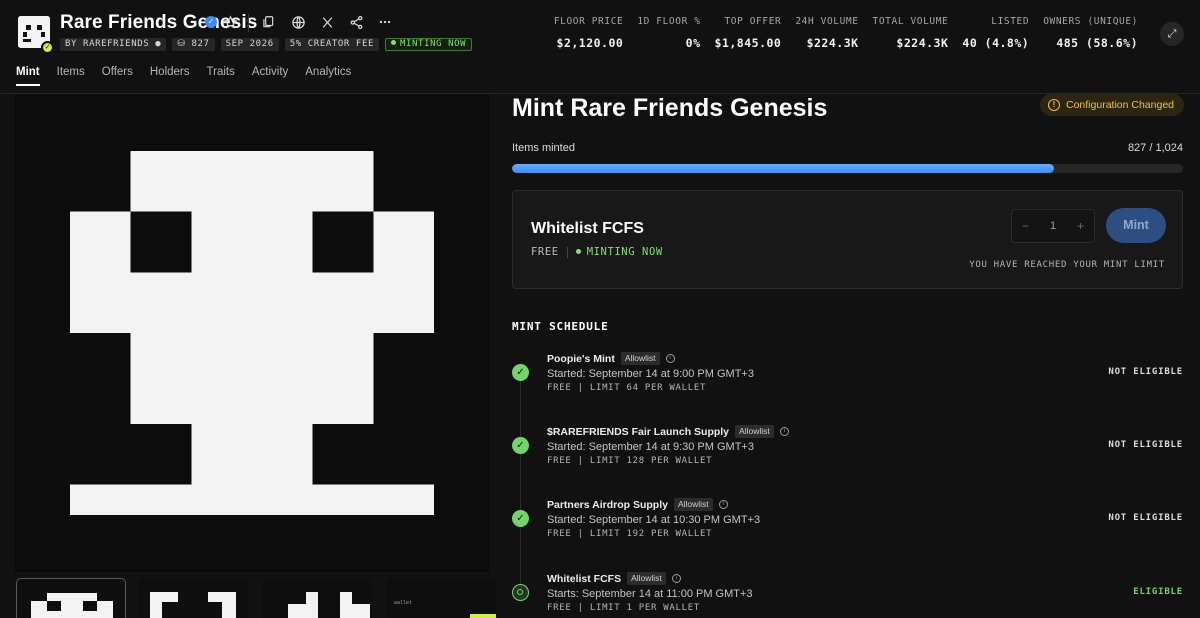 This screenshot has width=1200, height=618. I want to click on thumbnail-4: wallet, so click(441, 598).